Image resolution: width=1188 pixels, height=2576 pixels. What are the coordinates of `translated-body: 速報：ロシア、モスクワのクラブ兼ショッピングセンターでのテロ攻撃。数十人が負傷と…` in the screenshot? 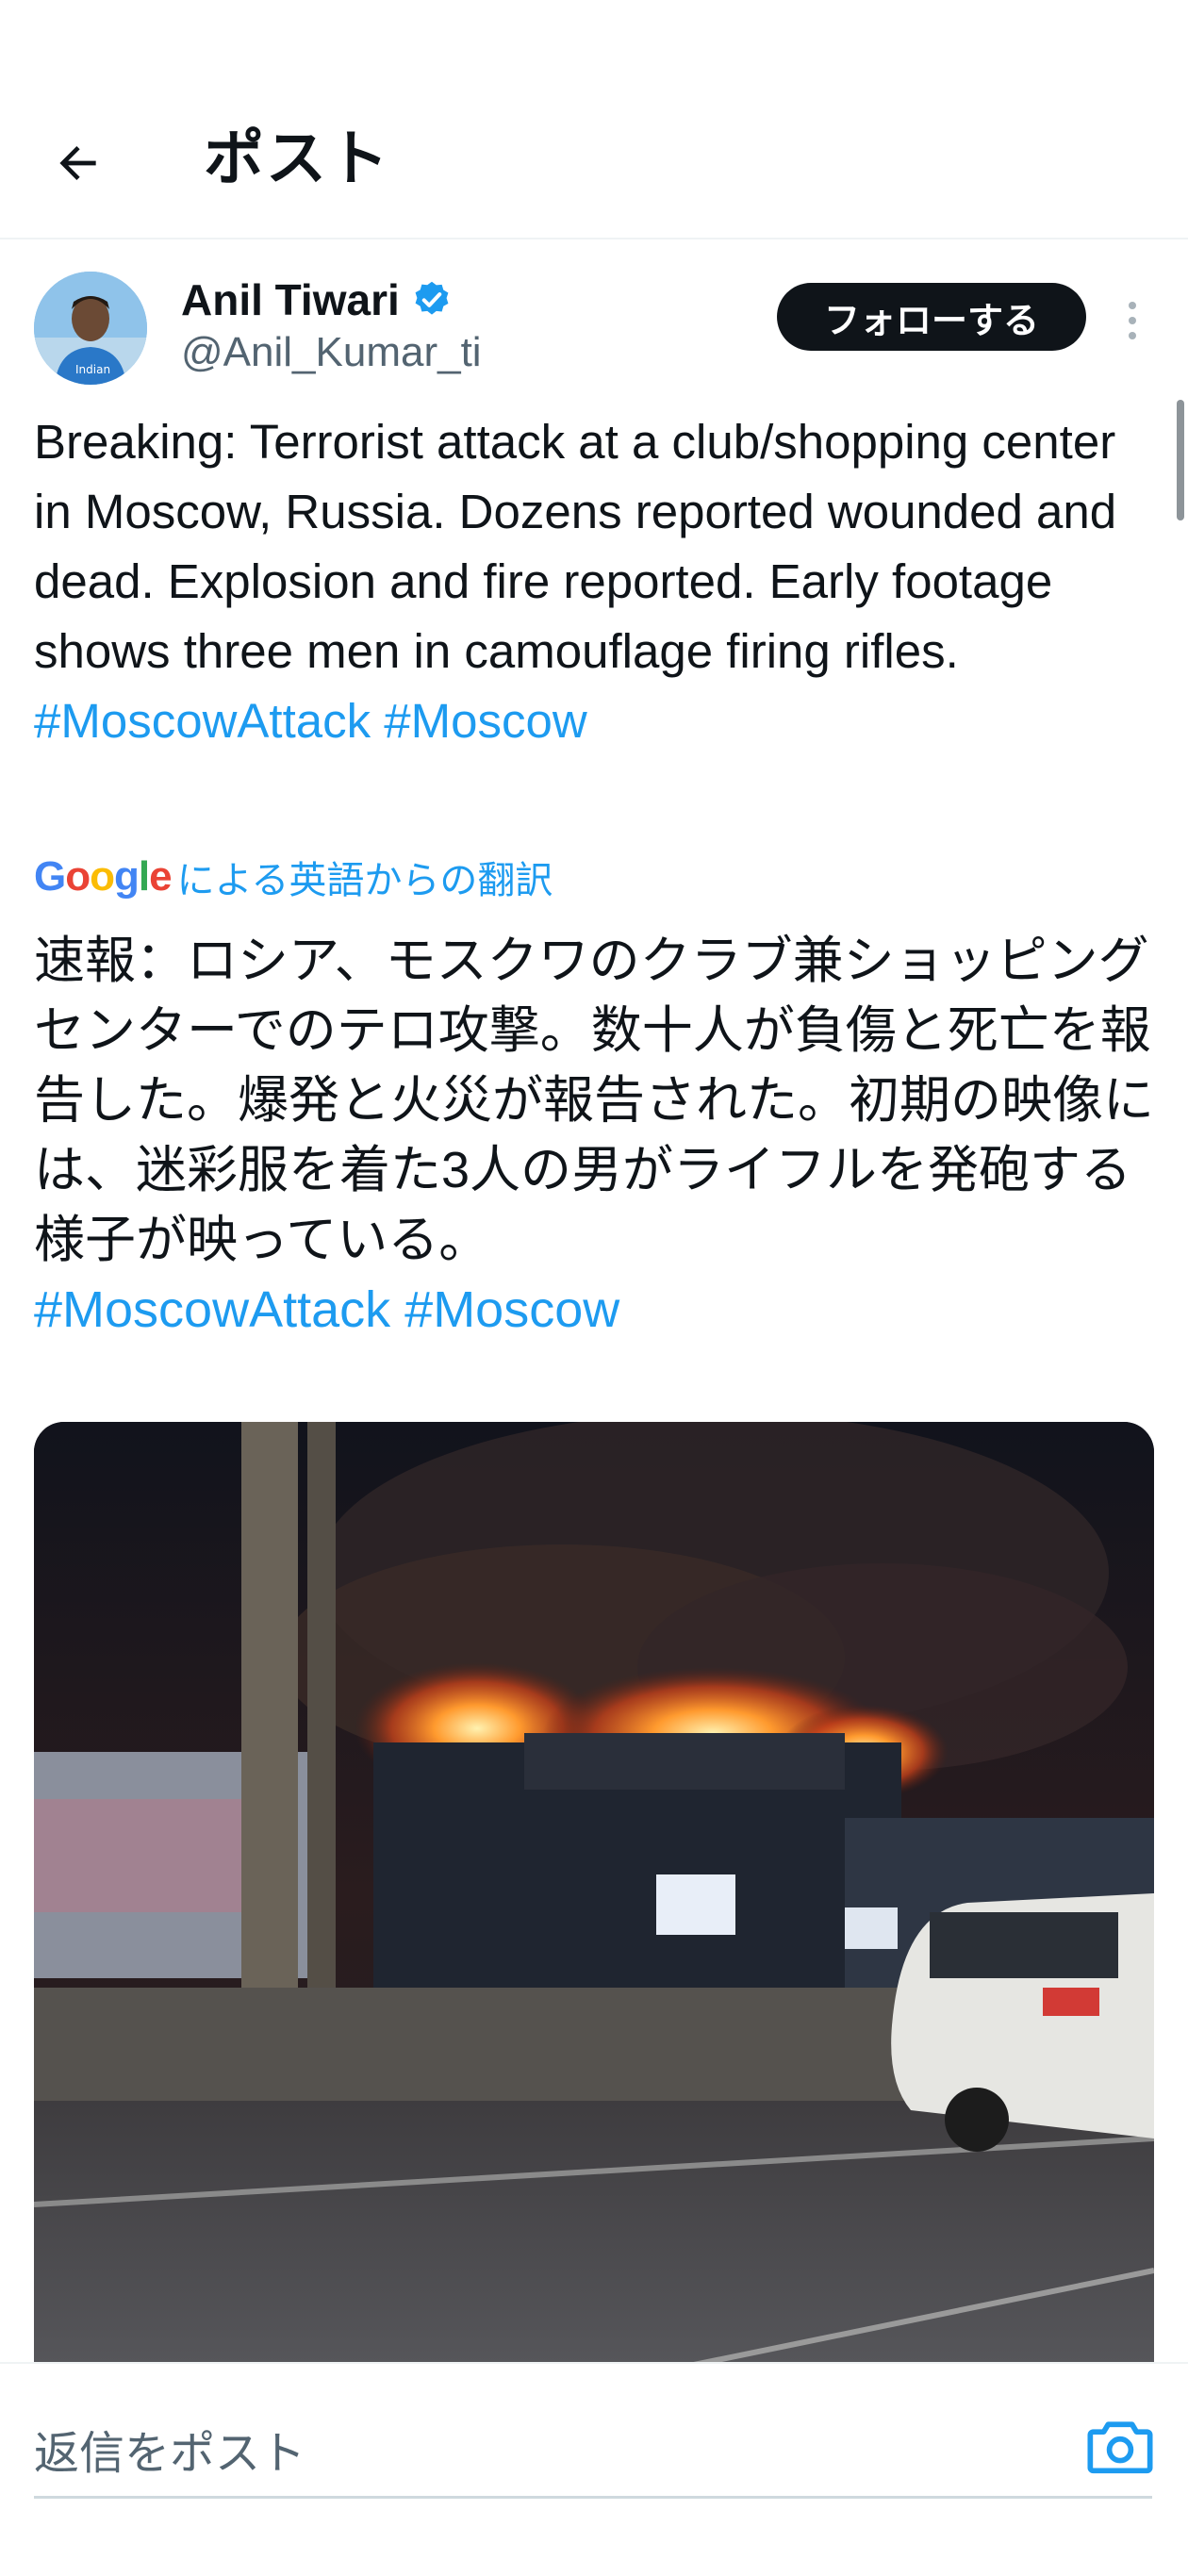 It's located at (594, 1100).